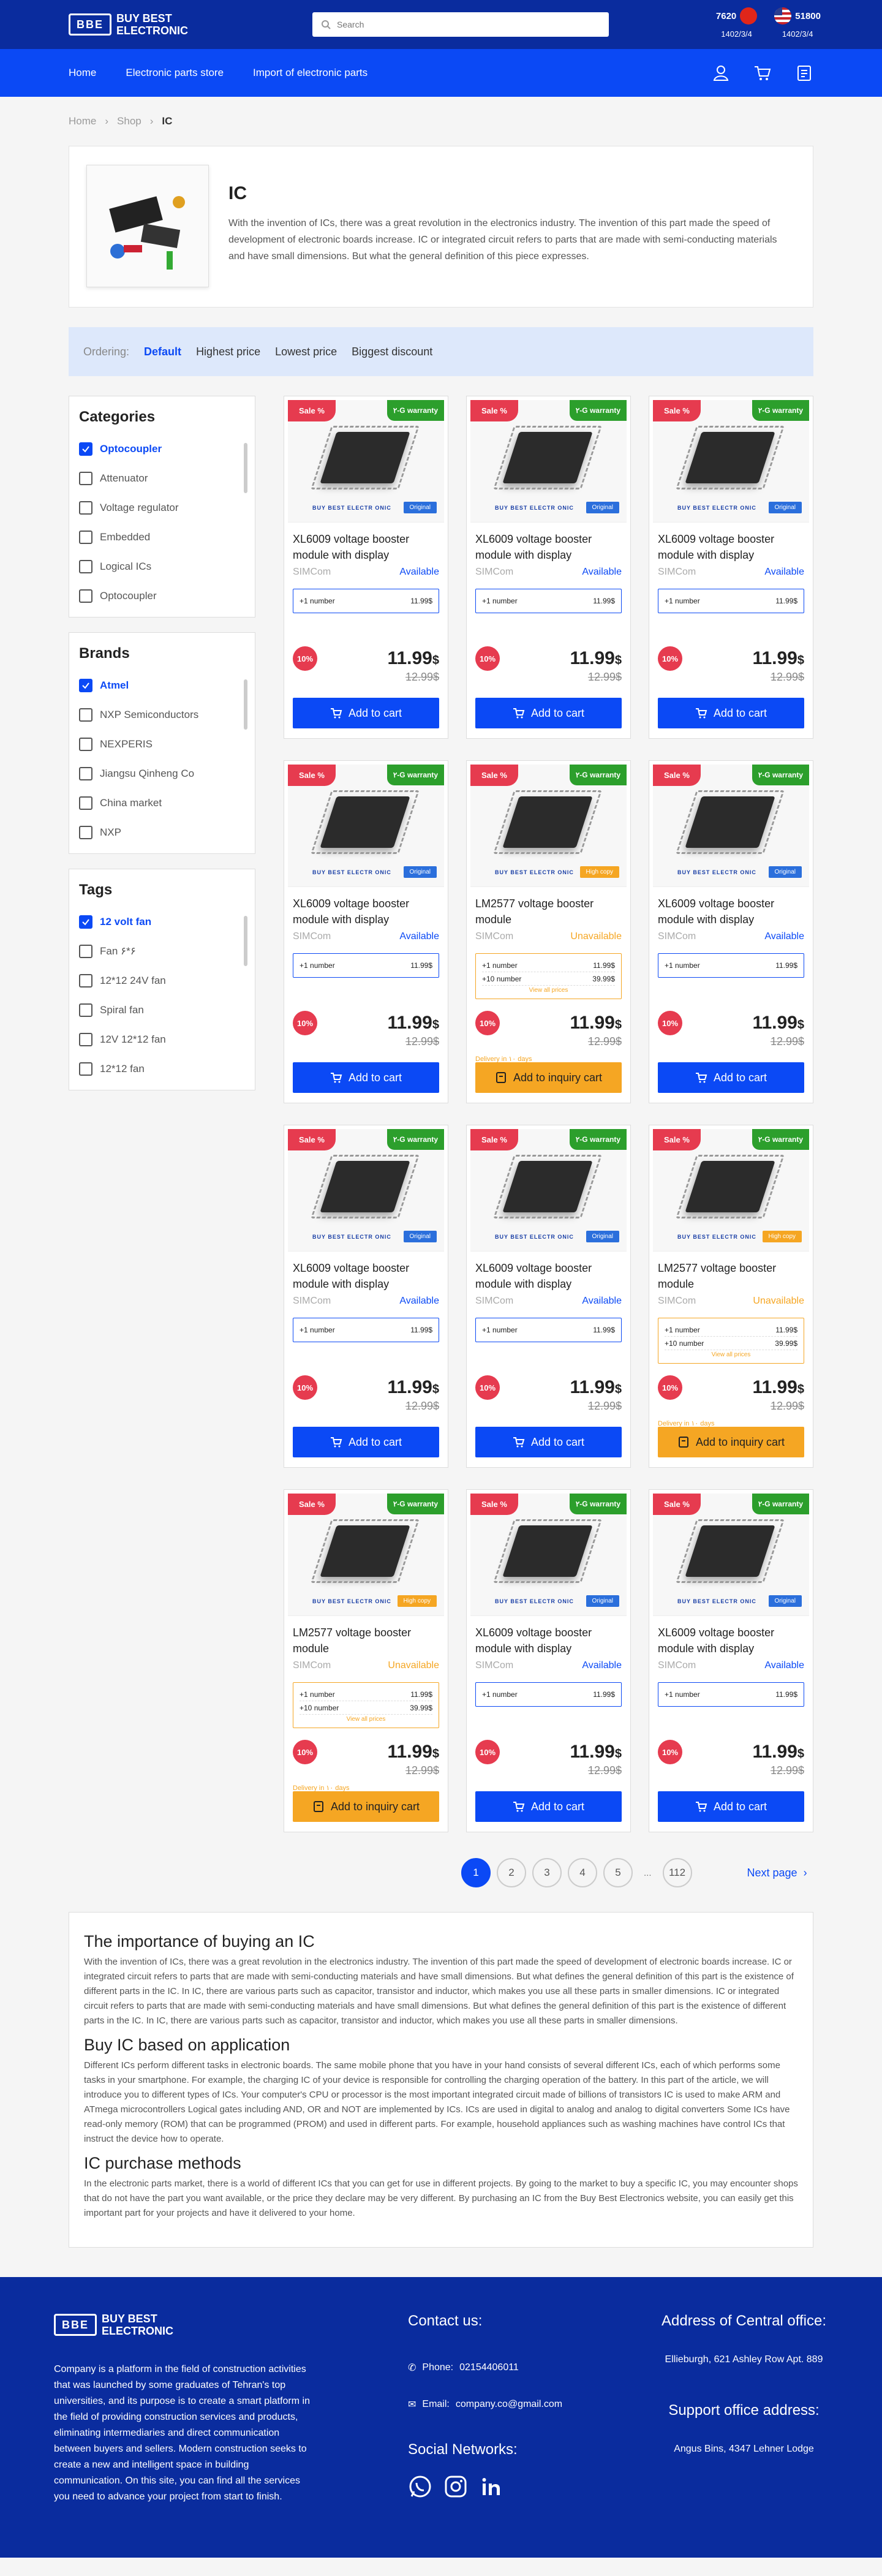 Image resolution: width=882 pixels, height=2576 pixels. I want to click on nav-home: Home, so click(83, 73).